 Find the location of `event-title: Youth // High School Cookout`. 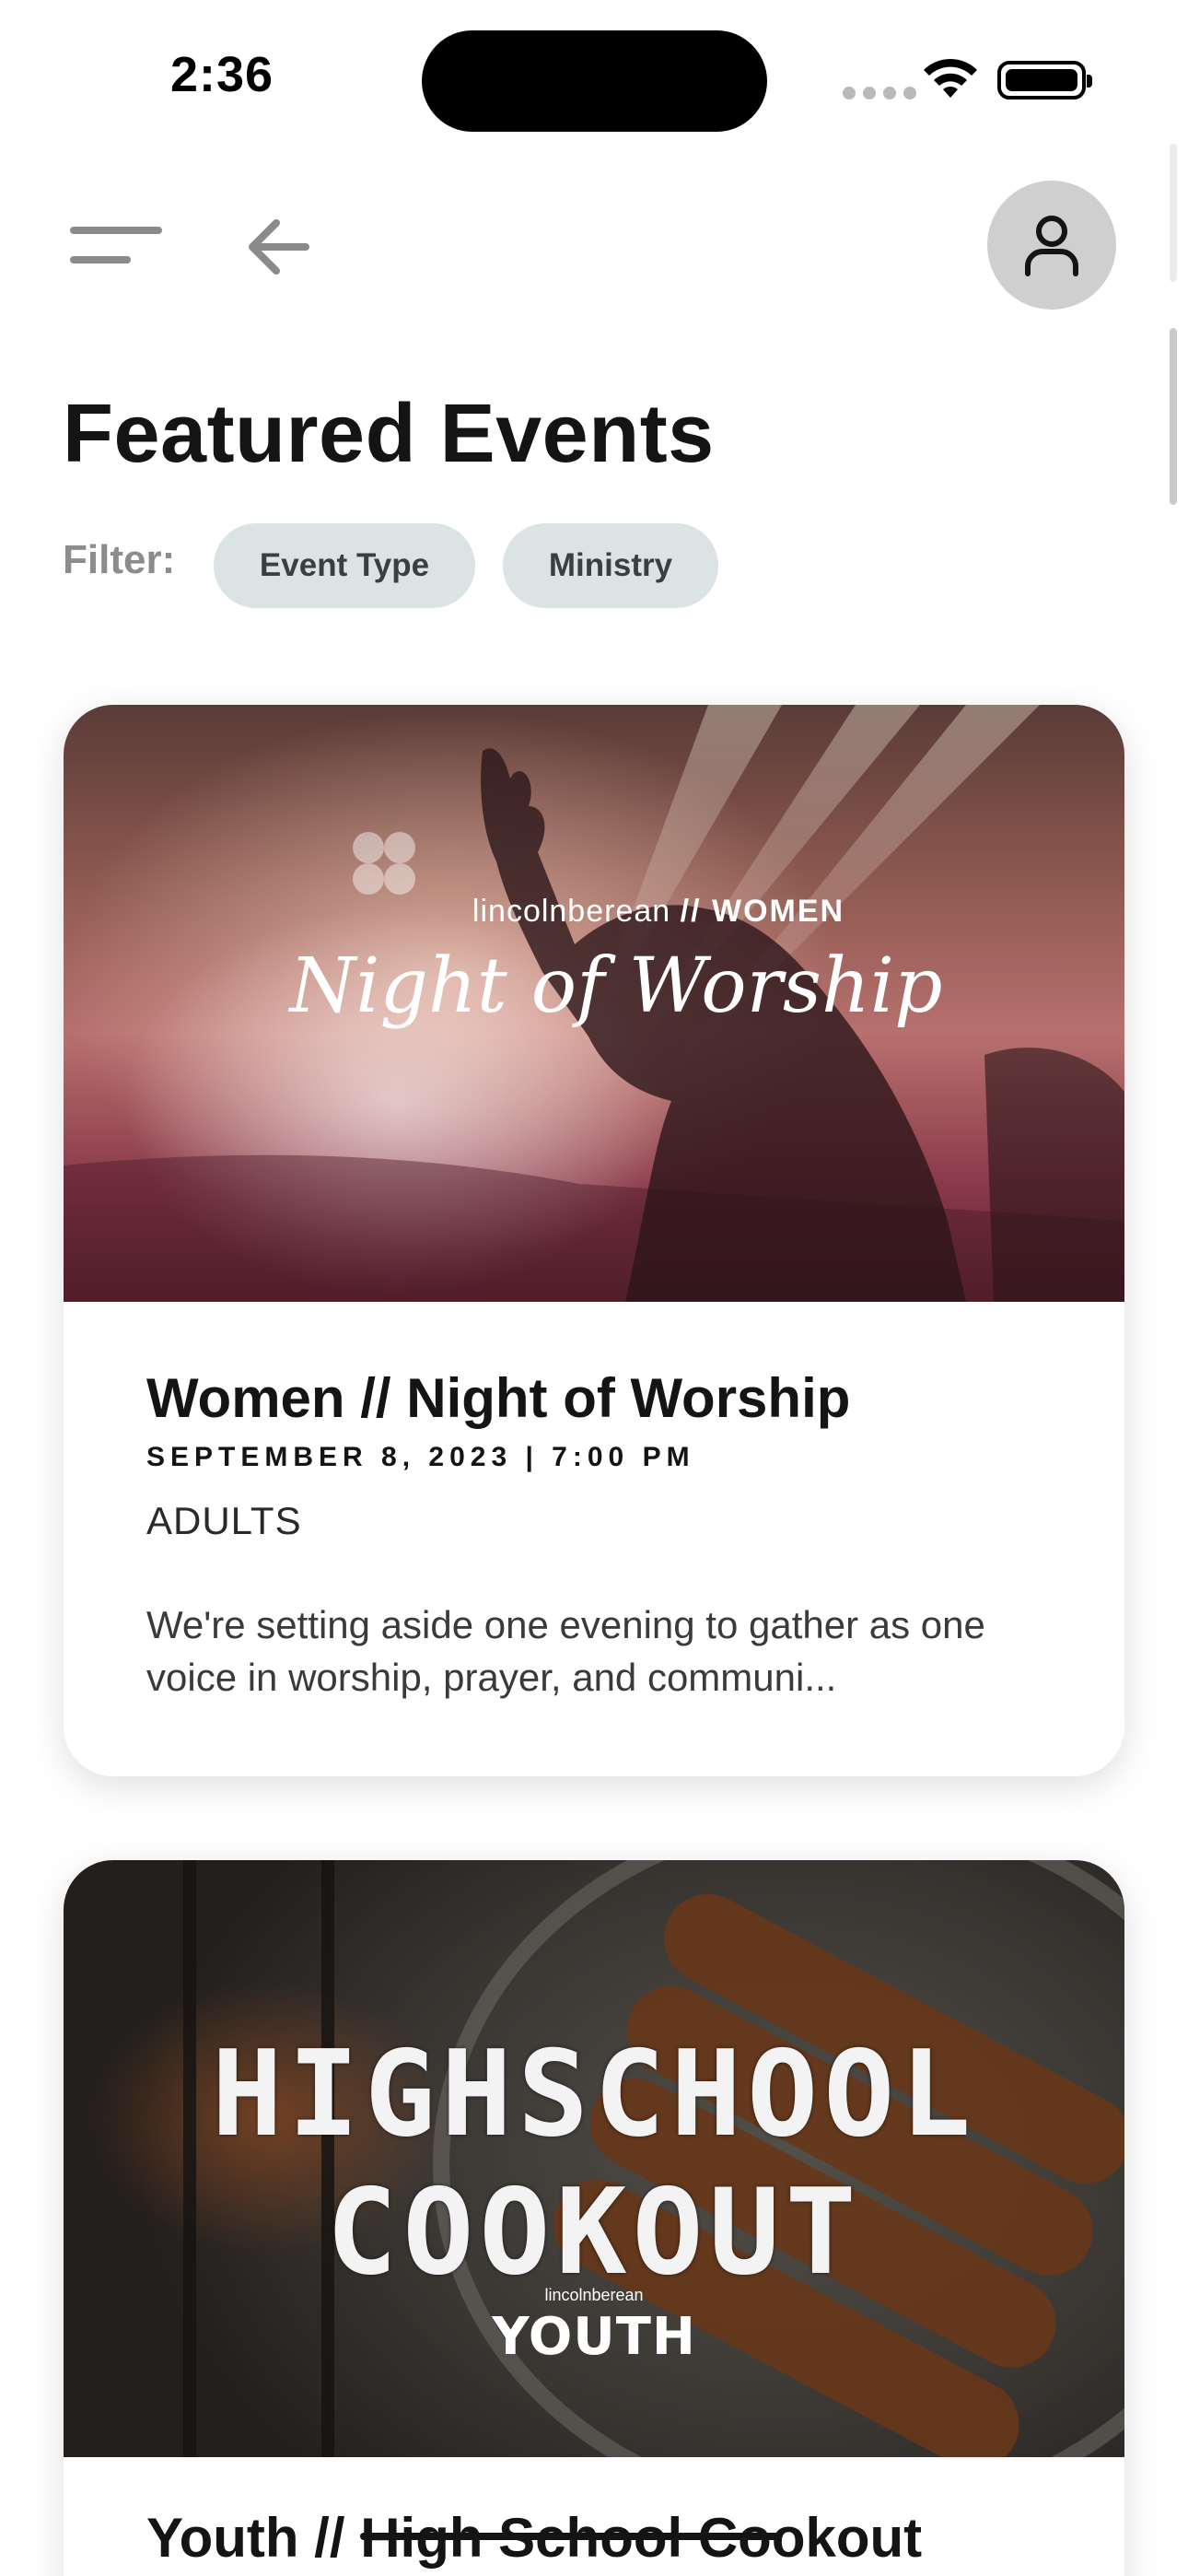

event-title: Youth // High School Cookout is located at coordinates (534, 2538).